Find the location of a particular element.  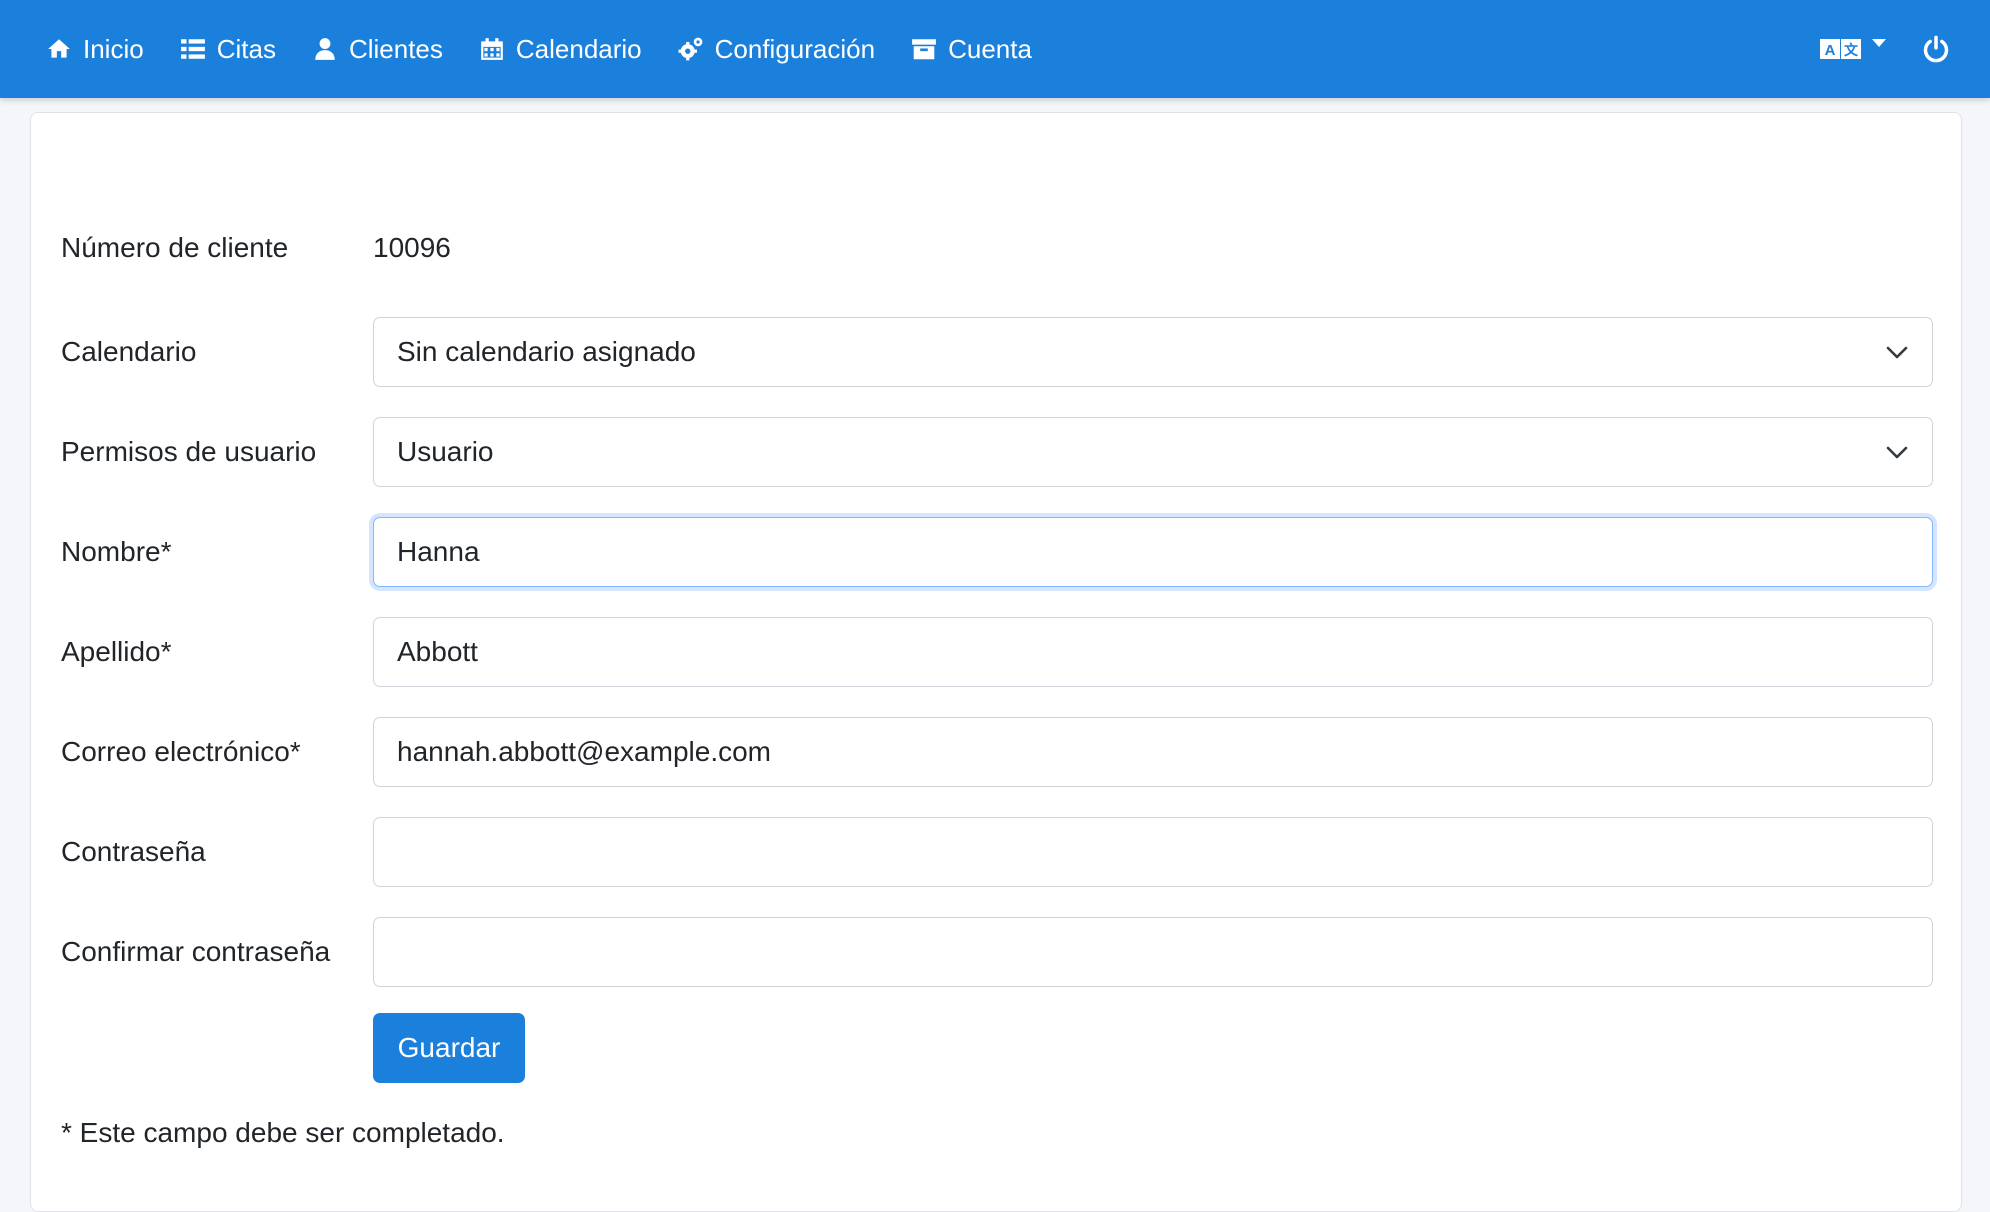

last-name-input is located at coordinates (1153, 652).